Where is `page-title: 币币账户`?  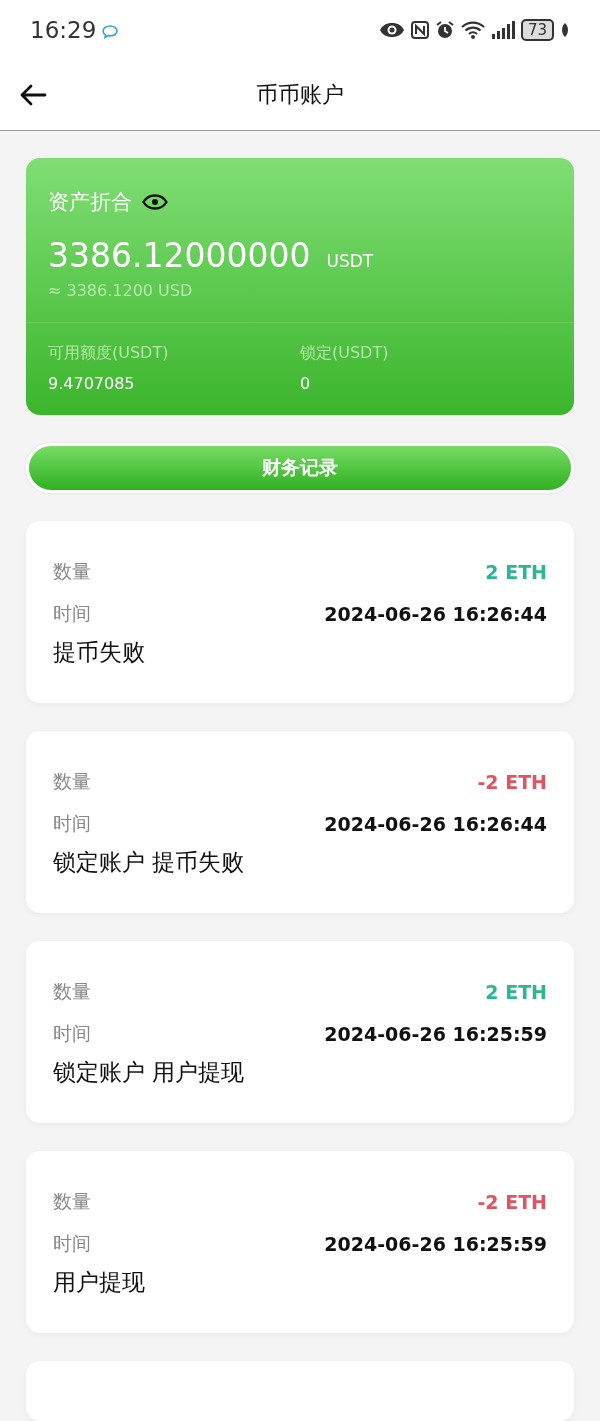
page-title: 币币账户 is located at coordinates (300, 95).